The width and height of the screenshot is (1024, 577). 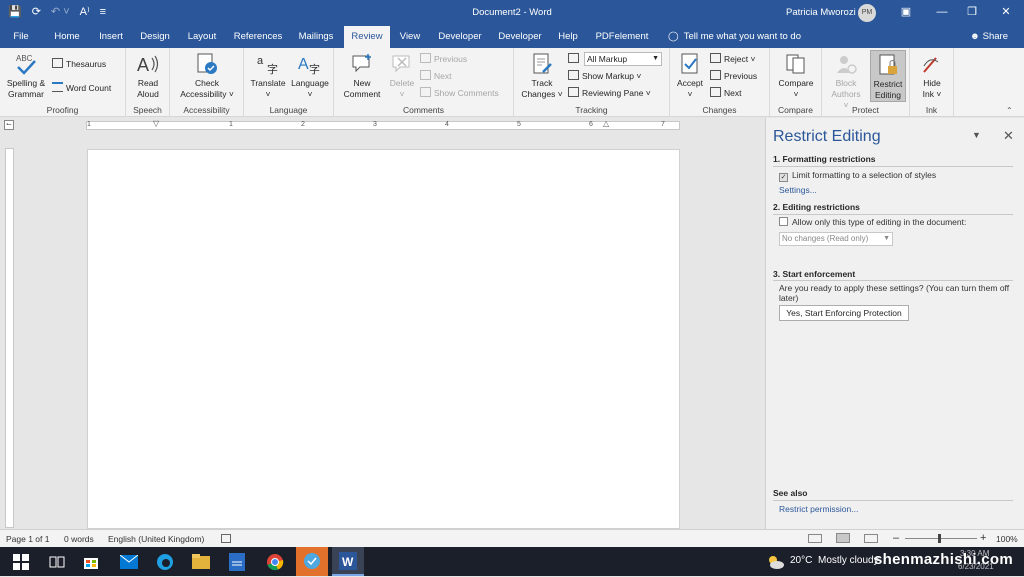 I want to click on tab-home: Home, so click(x=67, y=37).